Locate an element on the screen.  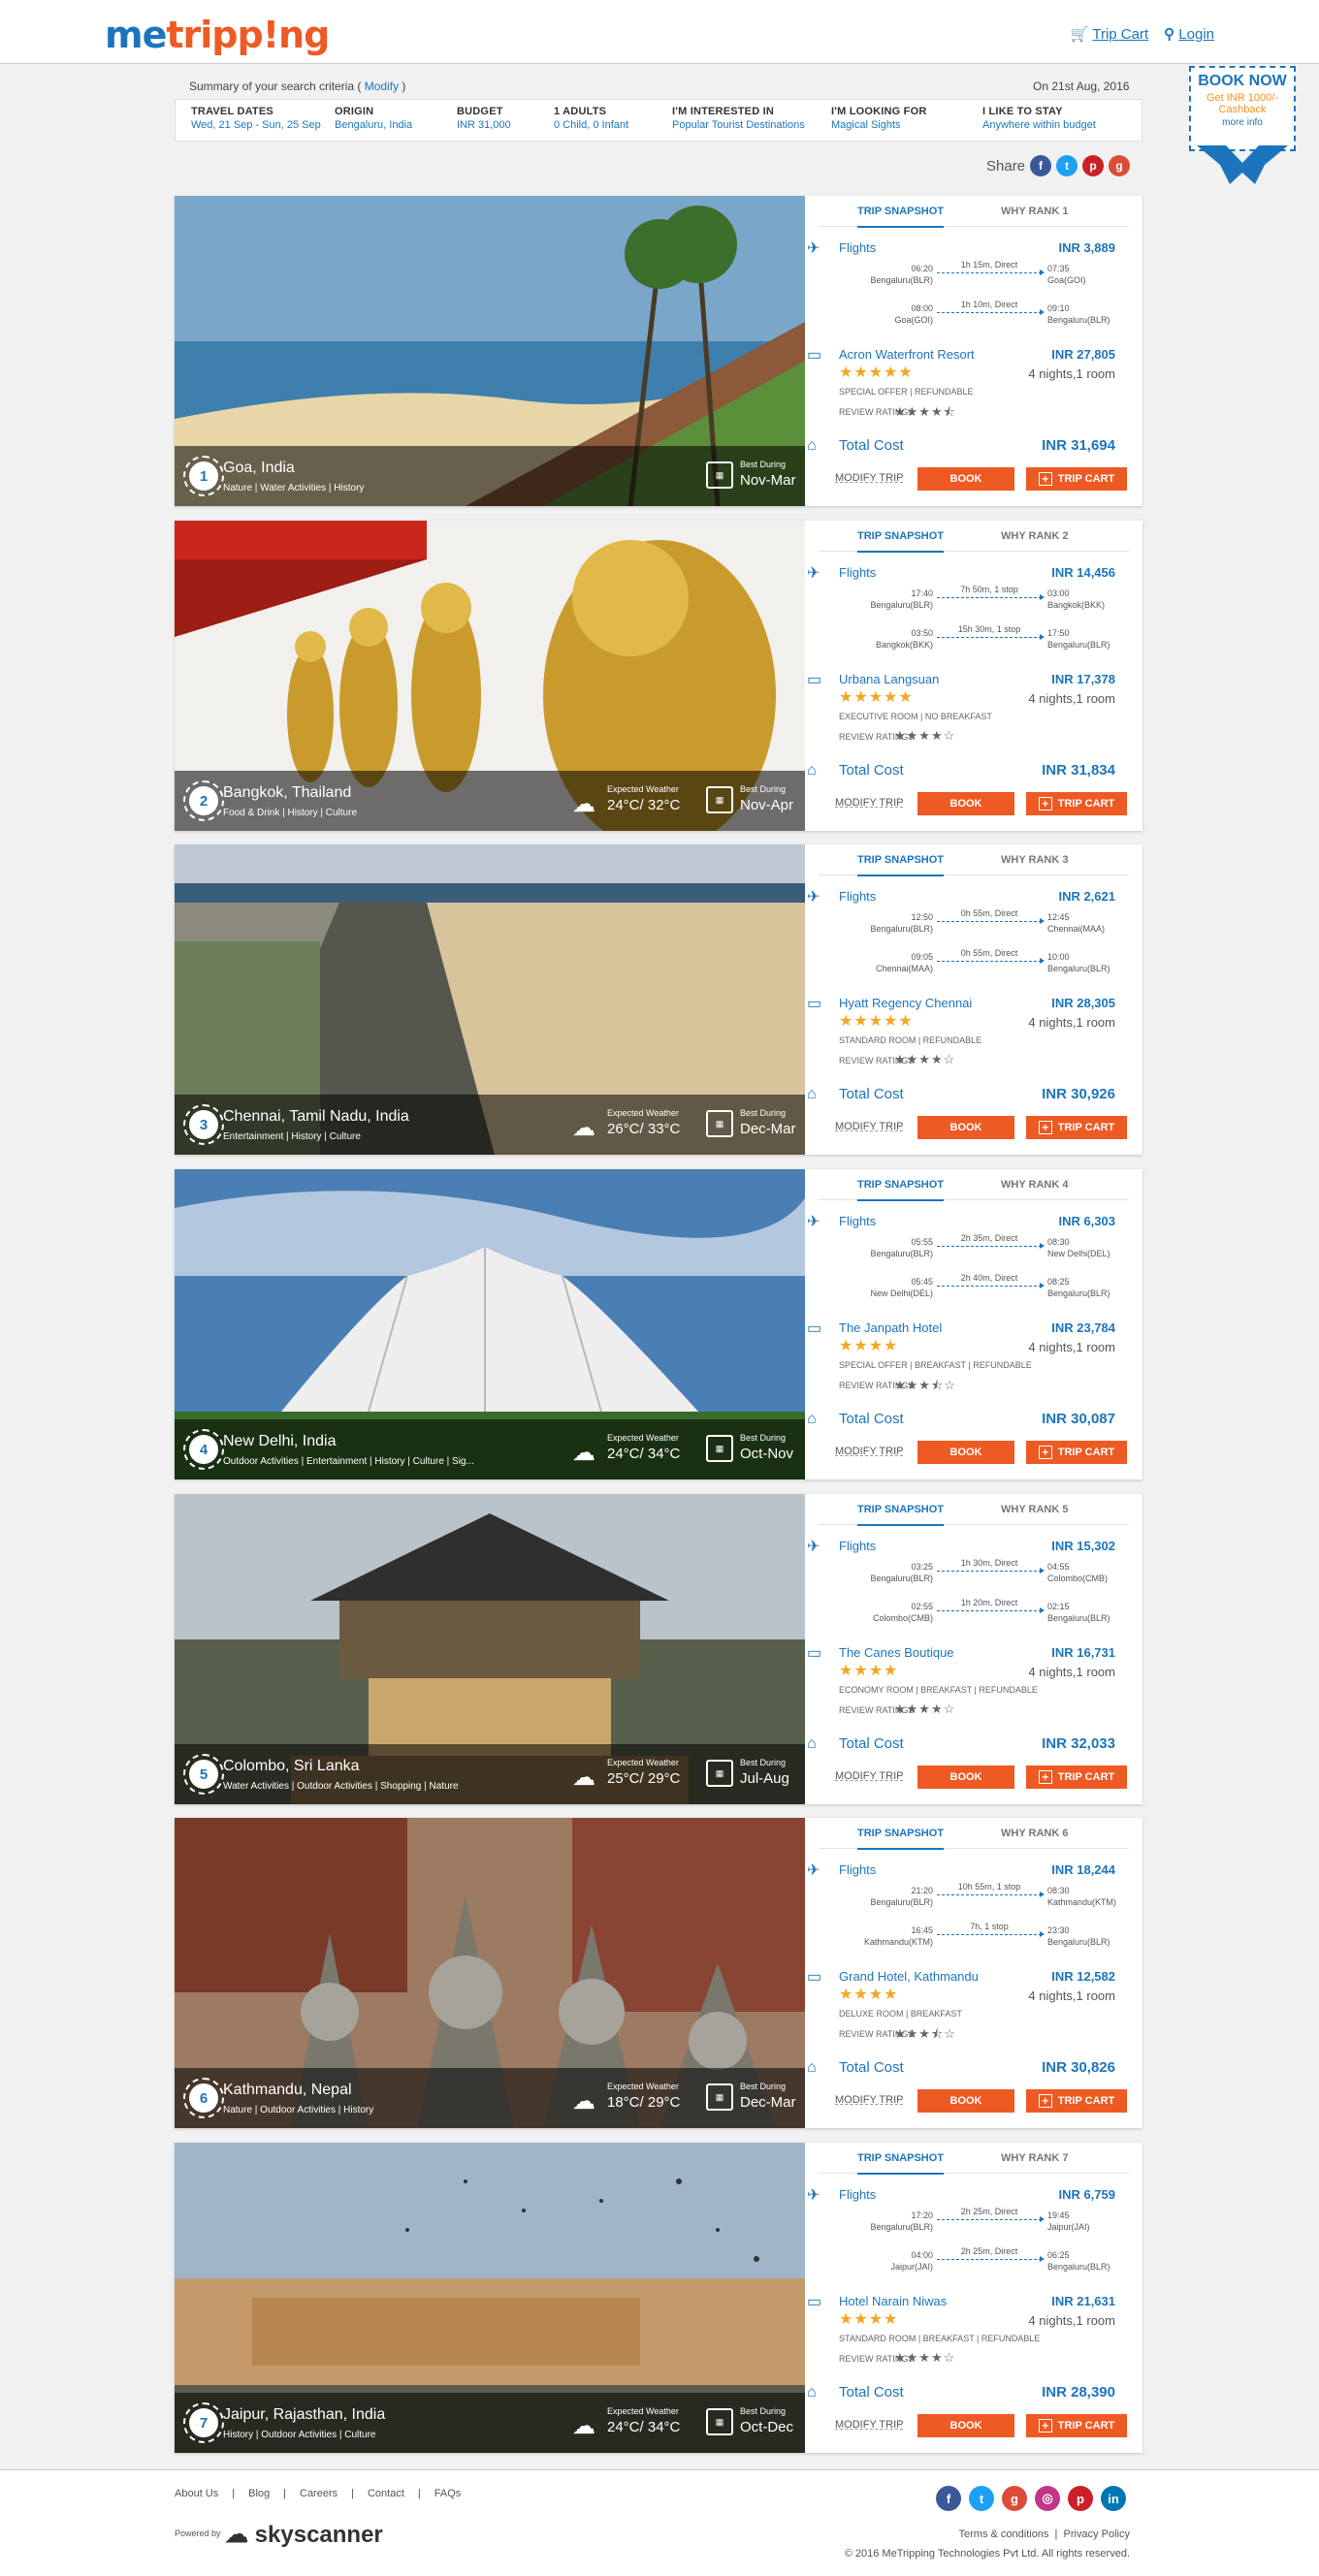
instagram-icon: ◎ is located at coordinates (1047, 2498).